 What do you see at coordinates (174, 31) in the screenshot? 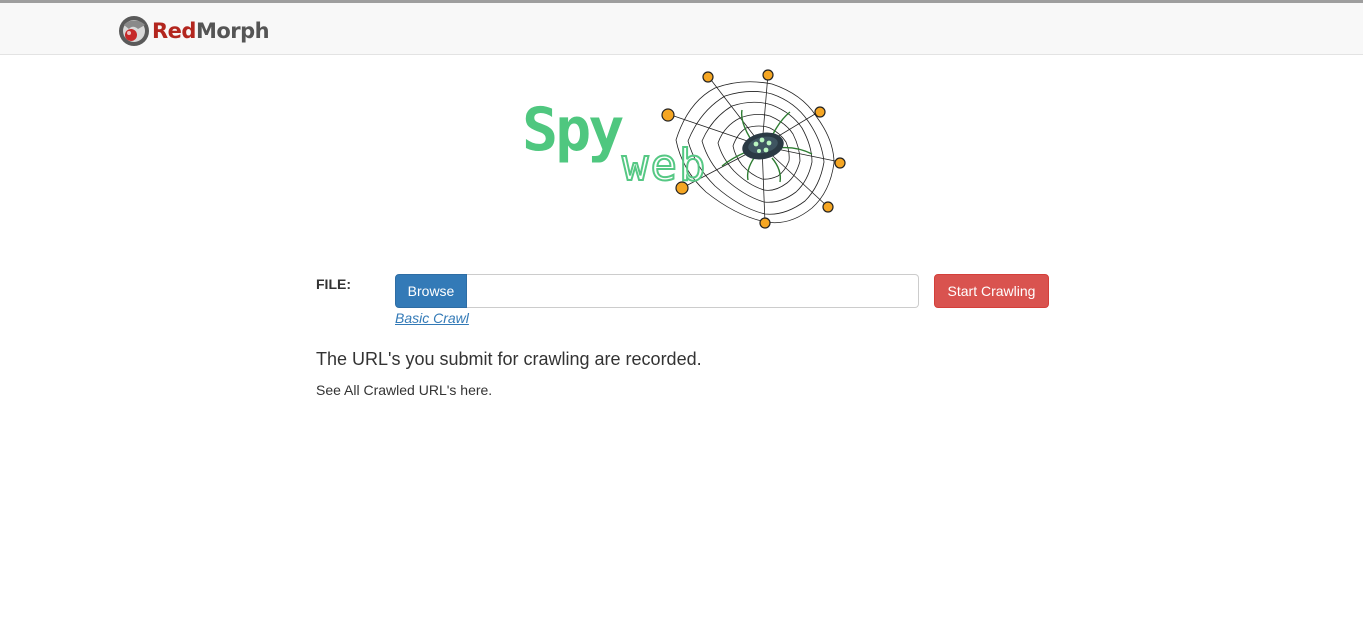
I see `brand-name-red: Red` at bounding box center [174, 31].